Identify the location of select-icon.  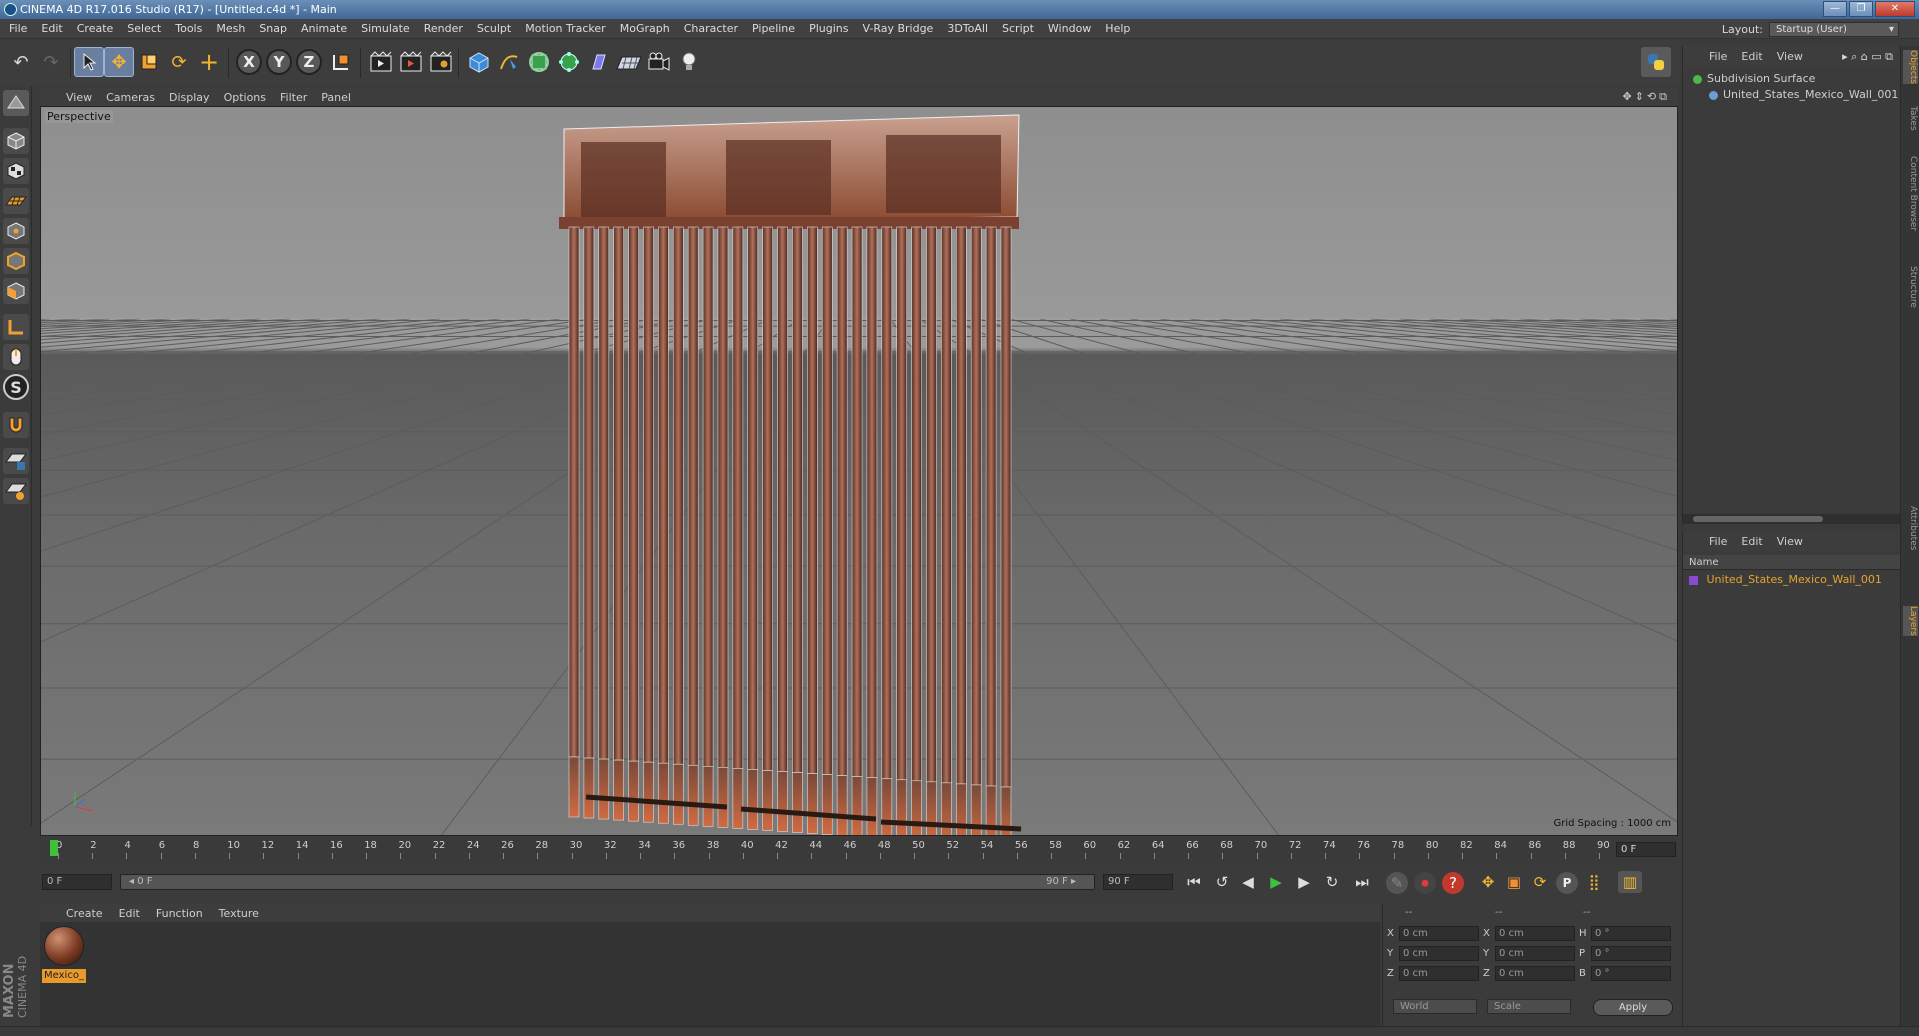
(89, 62).